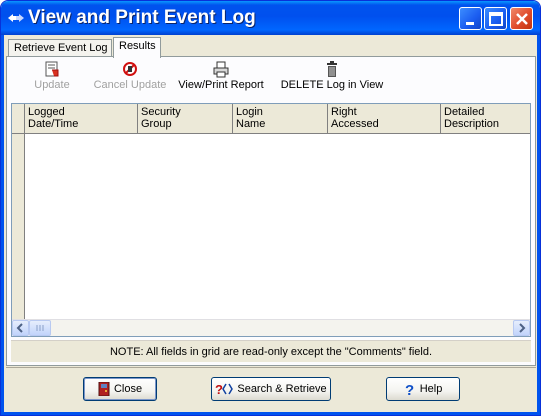  I want to click on help-icon: ?, so click(409, 389).